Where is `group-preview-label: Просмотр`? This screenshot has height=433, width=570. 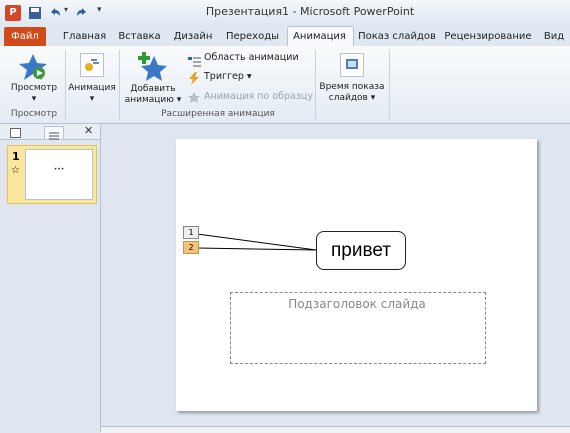 group-preview-label: Просмотр is located at coordinates (34, 114).